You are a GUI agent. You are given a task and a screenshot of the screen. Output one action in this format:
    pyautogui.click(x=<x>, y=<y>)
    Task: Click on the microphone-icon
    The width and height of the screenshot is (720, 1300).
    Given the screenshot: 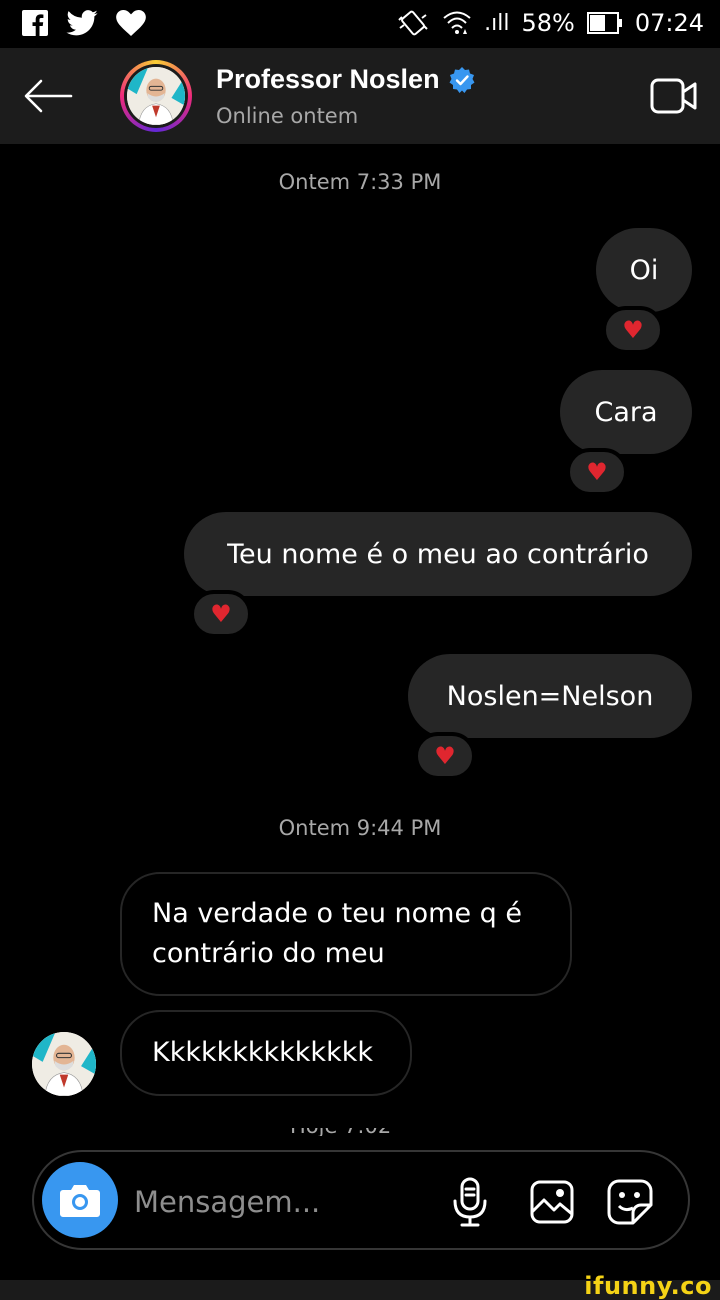 What is the action you would take?
    pyautogui.click(x=470, y=1202)
    